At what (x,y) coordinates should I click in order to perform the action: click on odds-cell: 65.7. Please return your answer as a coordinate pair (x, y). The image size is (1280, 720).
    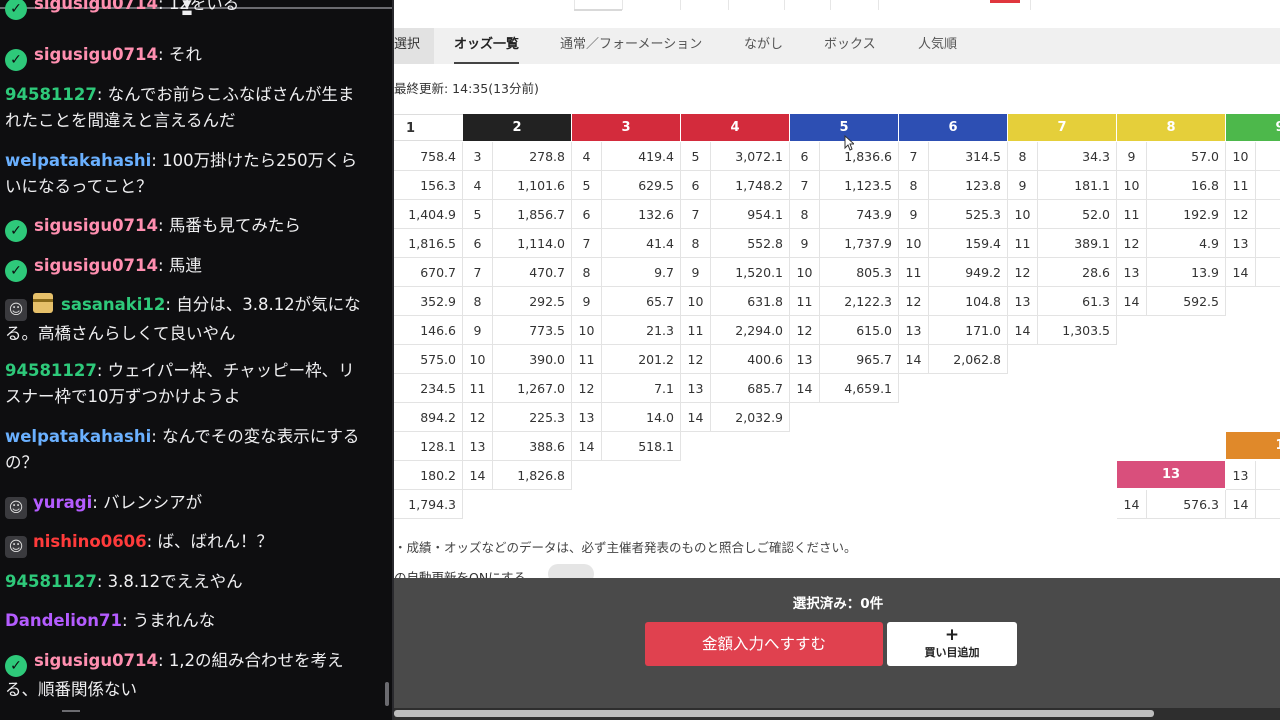
    Looking at the image, I should click on (641, 301).